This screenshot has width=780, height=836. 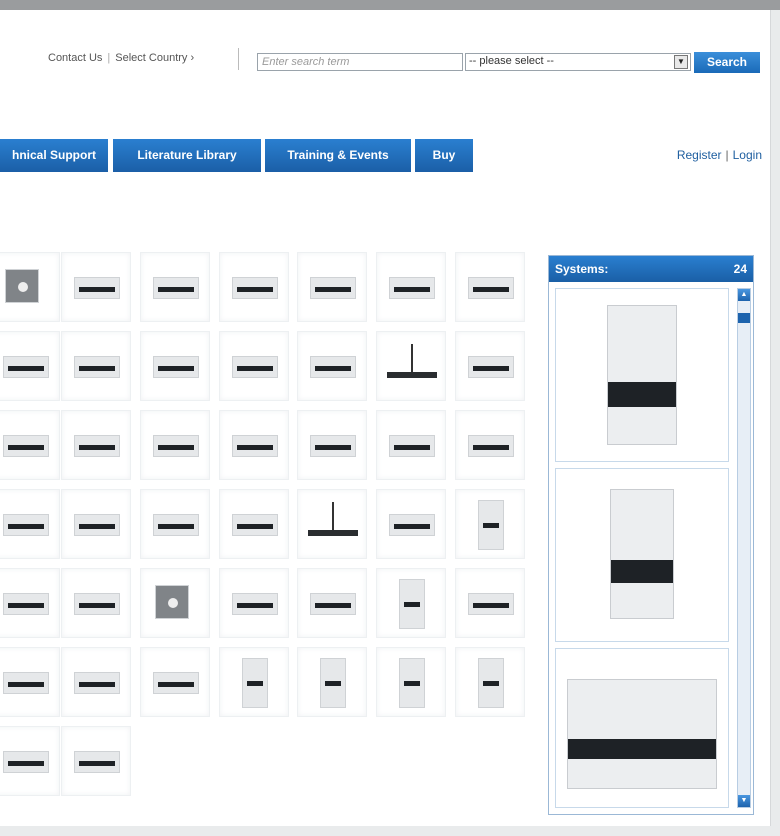 What do you see at coordinates (744, 295) in the screenshot?
I see `scroll-up-icon: ▲` at bounding box center [744, 295].